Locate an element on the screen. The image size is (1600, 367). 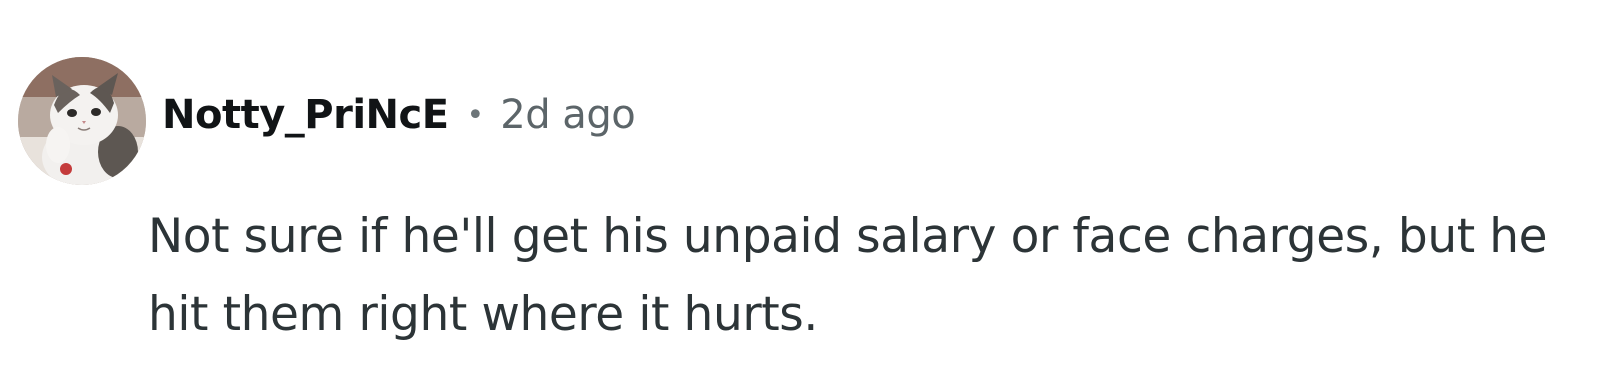
comment-meta: Notty_PriNcE • 2d ago is located at coordinates (399, 115).